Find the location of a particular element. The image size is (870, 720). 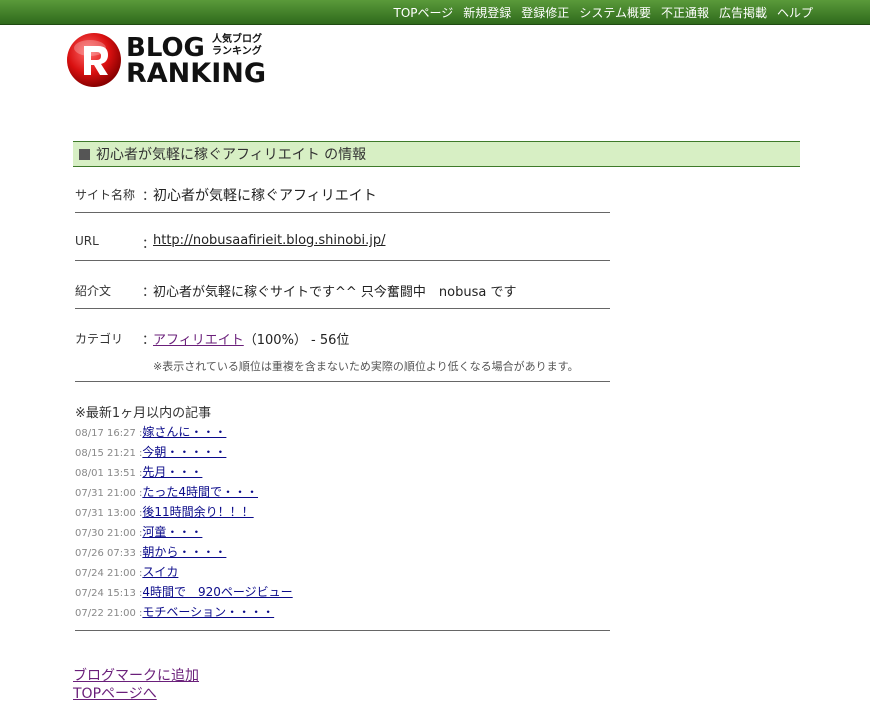

article-item: 07/26 07:33 :朝から・・・・ is located at coordinates (150, 552).